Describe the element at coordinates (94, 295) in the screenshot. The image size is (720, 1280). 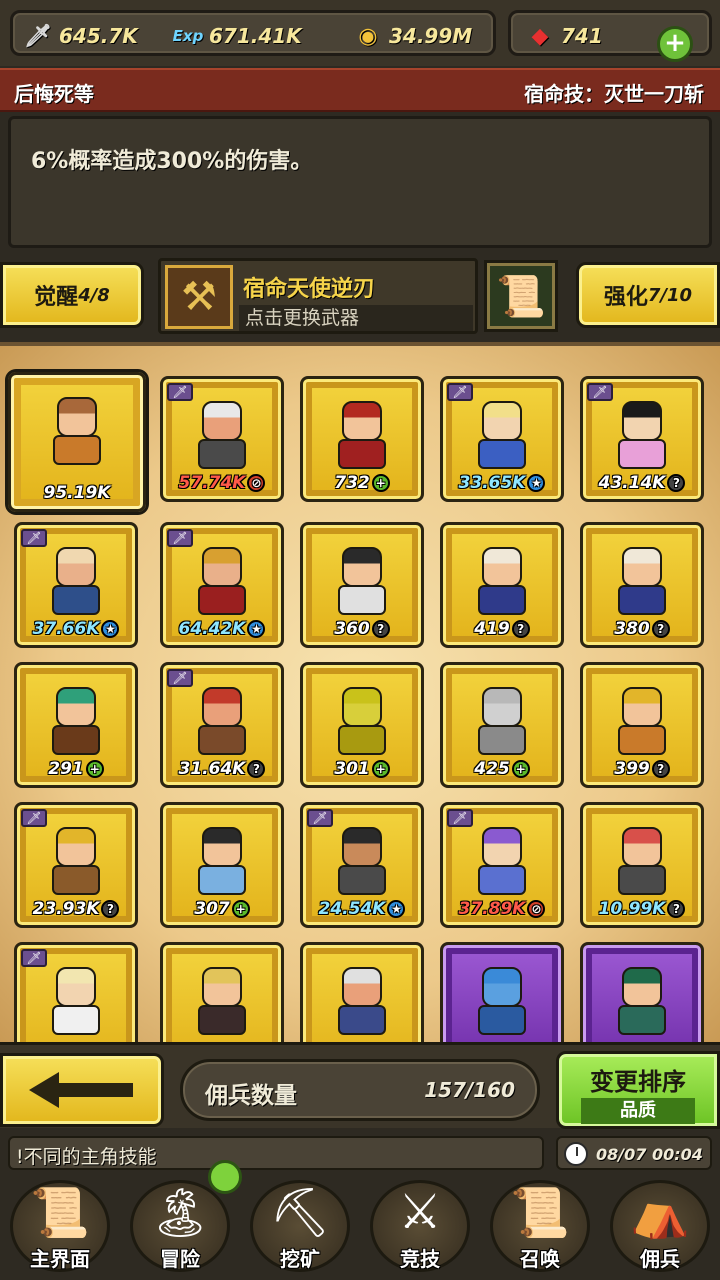
I see `awaken-value: 4/8` at that location.